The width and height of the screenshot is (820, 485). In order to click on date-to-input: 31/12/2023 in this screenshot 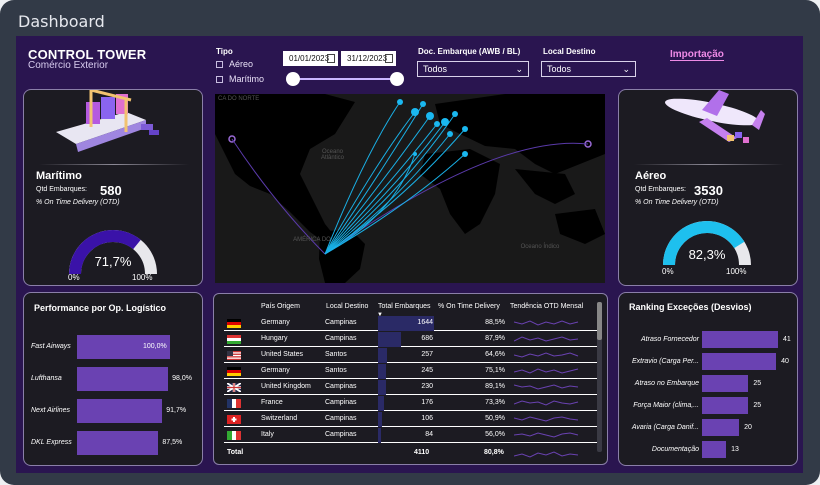, I will do `click(368, 58)`.